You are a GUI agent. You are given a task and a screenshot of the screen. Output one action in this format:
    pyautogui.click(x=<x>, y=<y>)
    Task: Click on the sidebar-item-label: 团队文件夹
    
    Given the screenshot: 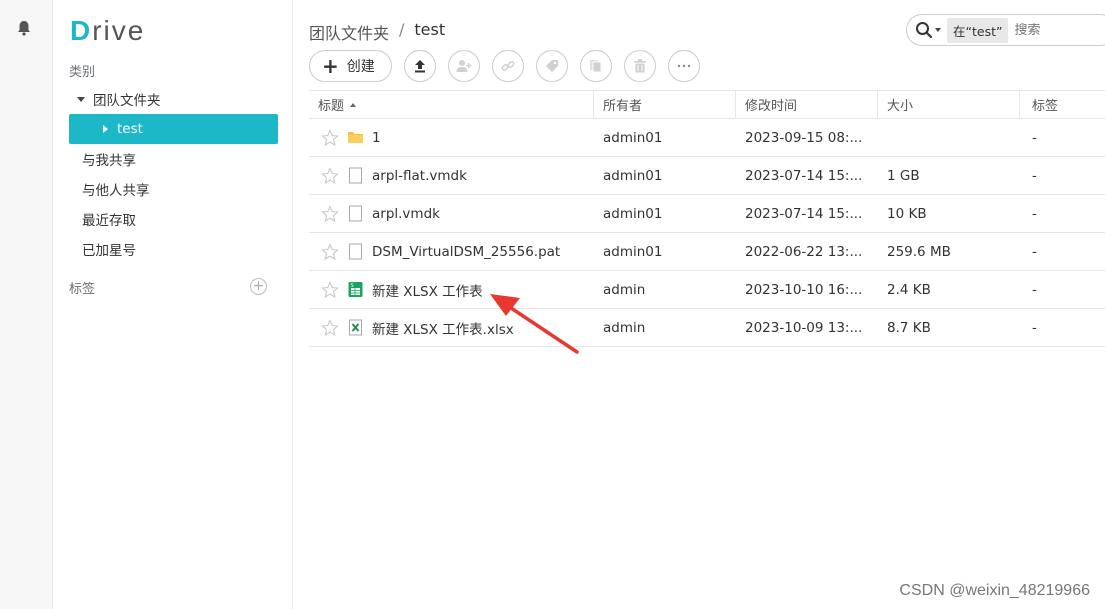 What is the action you would take?
    pyautogui.click(x=127, y=101)
    